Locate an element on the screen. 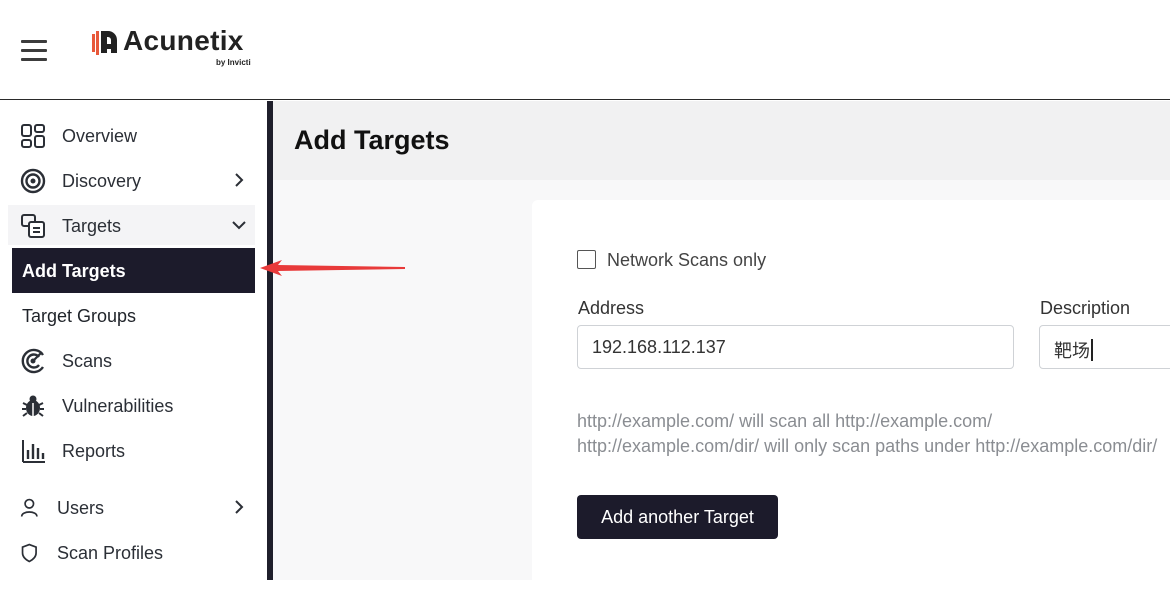  annotation-arrow-icon is located at coordinates (332, 268).